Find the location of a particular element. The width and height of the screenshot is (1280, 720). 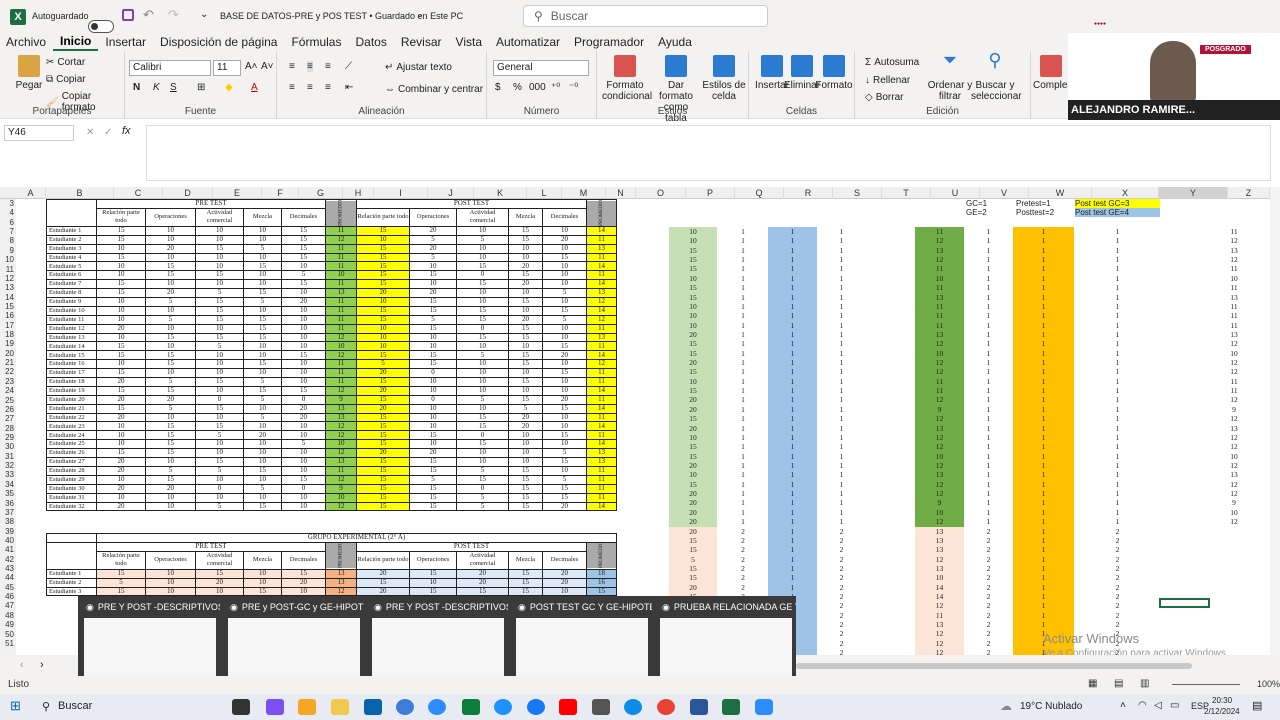

column-header-q: Q is located at coordinates (759, 193).